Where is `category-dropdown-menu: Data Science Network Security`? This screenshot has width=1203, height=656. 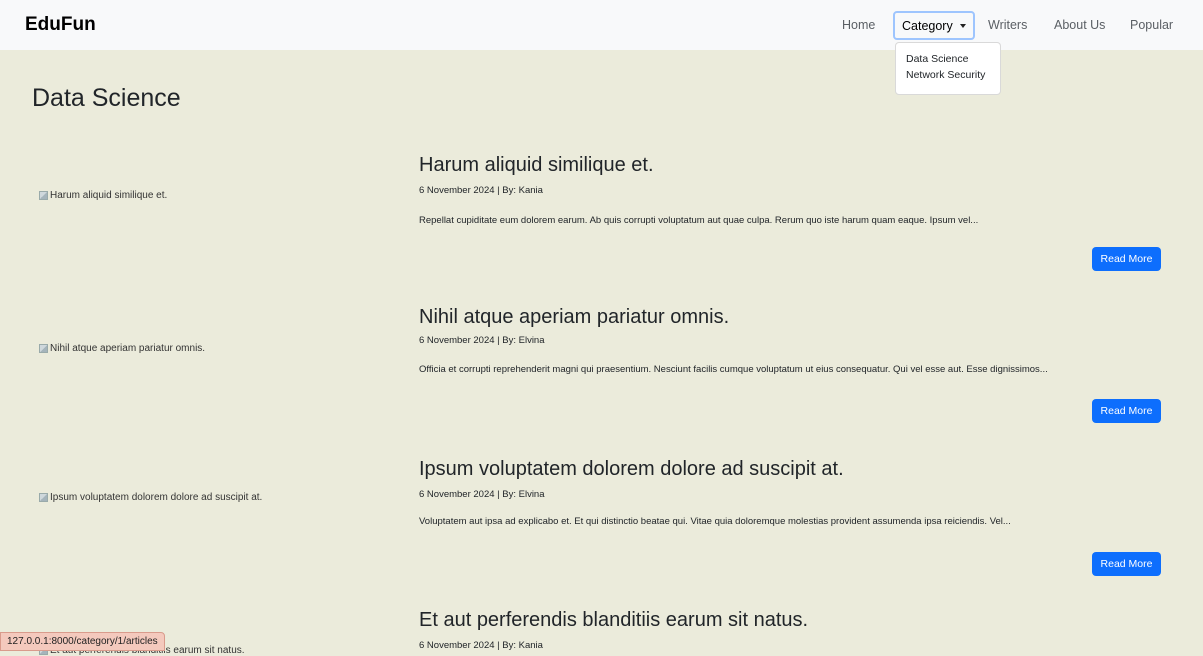
category-dropdown-menu: Data Science Network Security is located at coordinates (948, 68).